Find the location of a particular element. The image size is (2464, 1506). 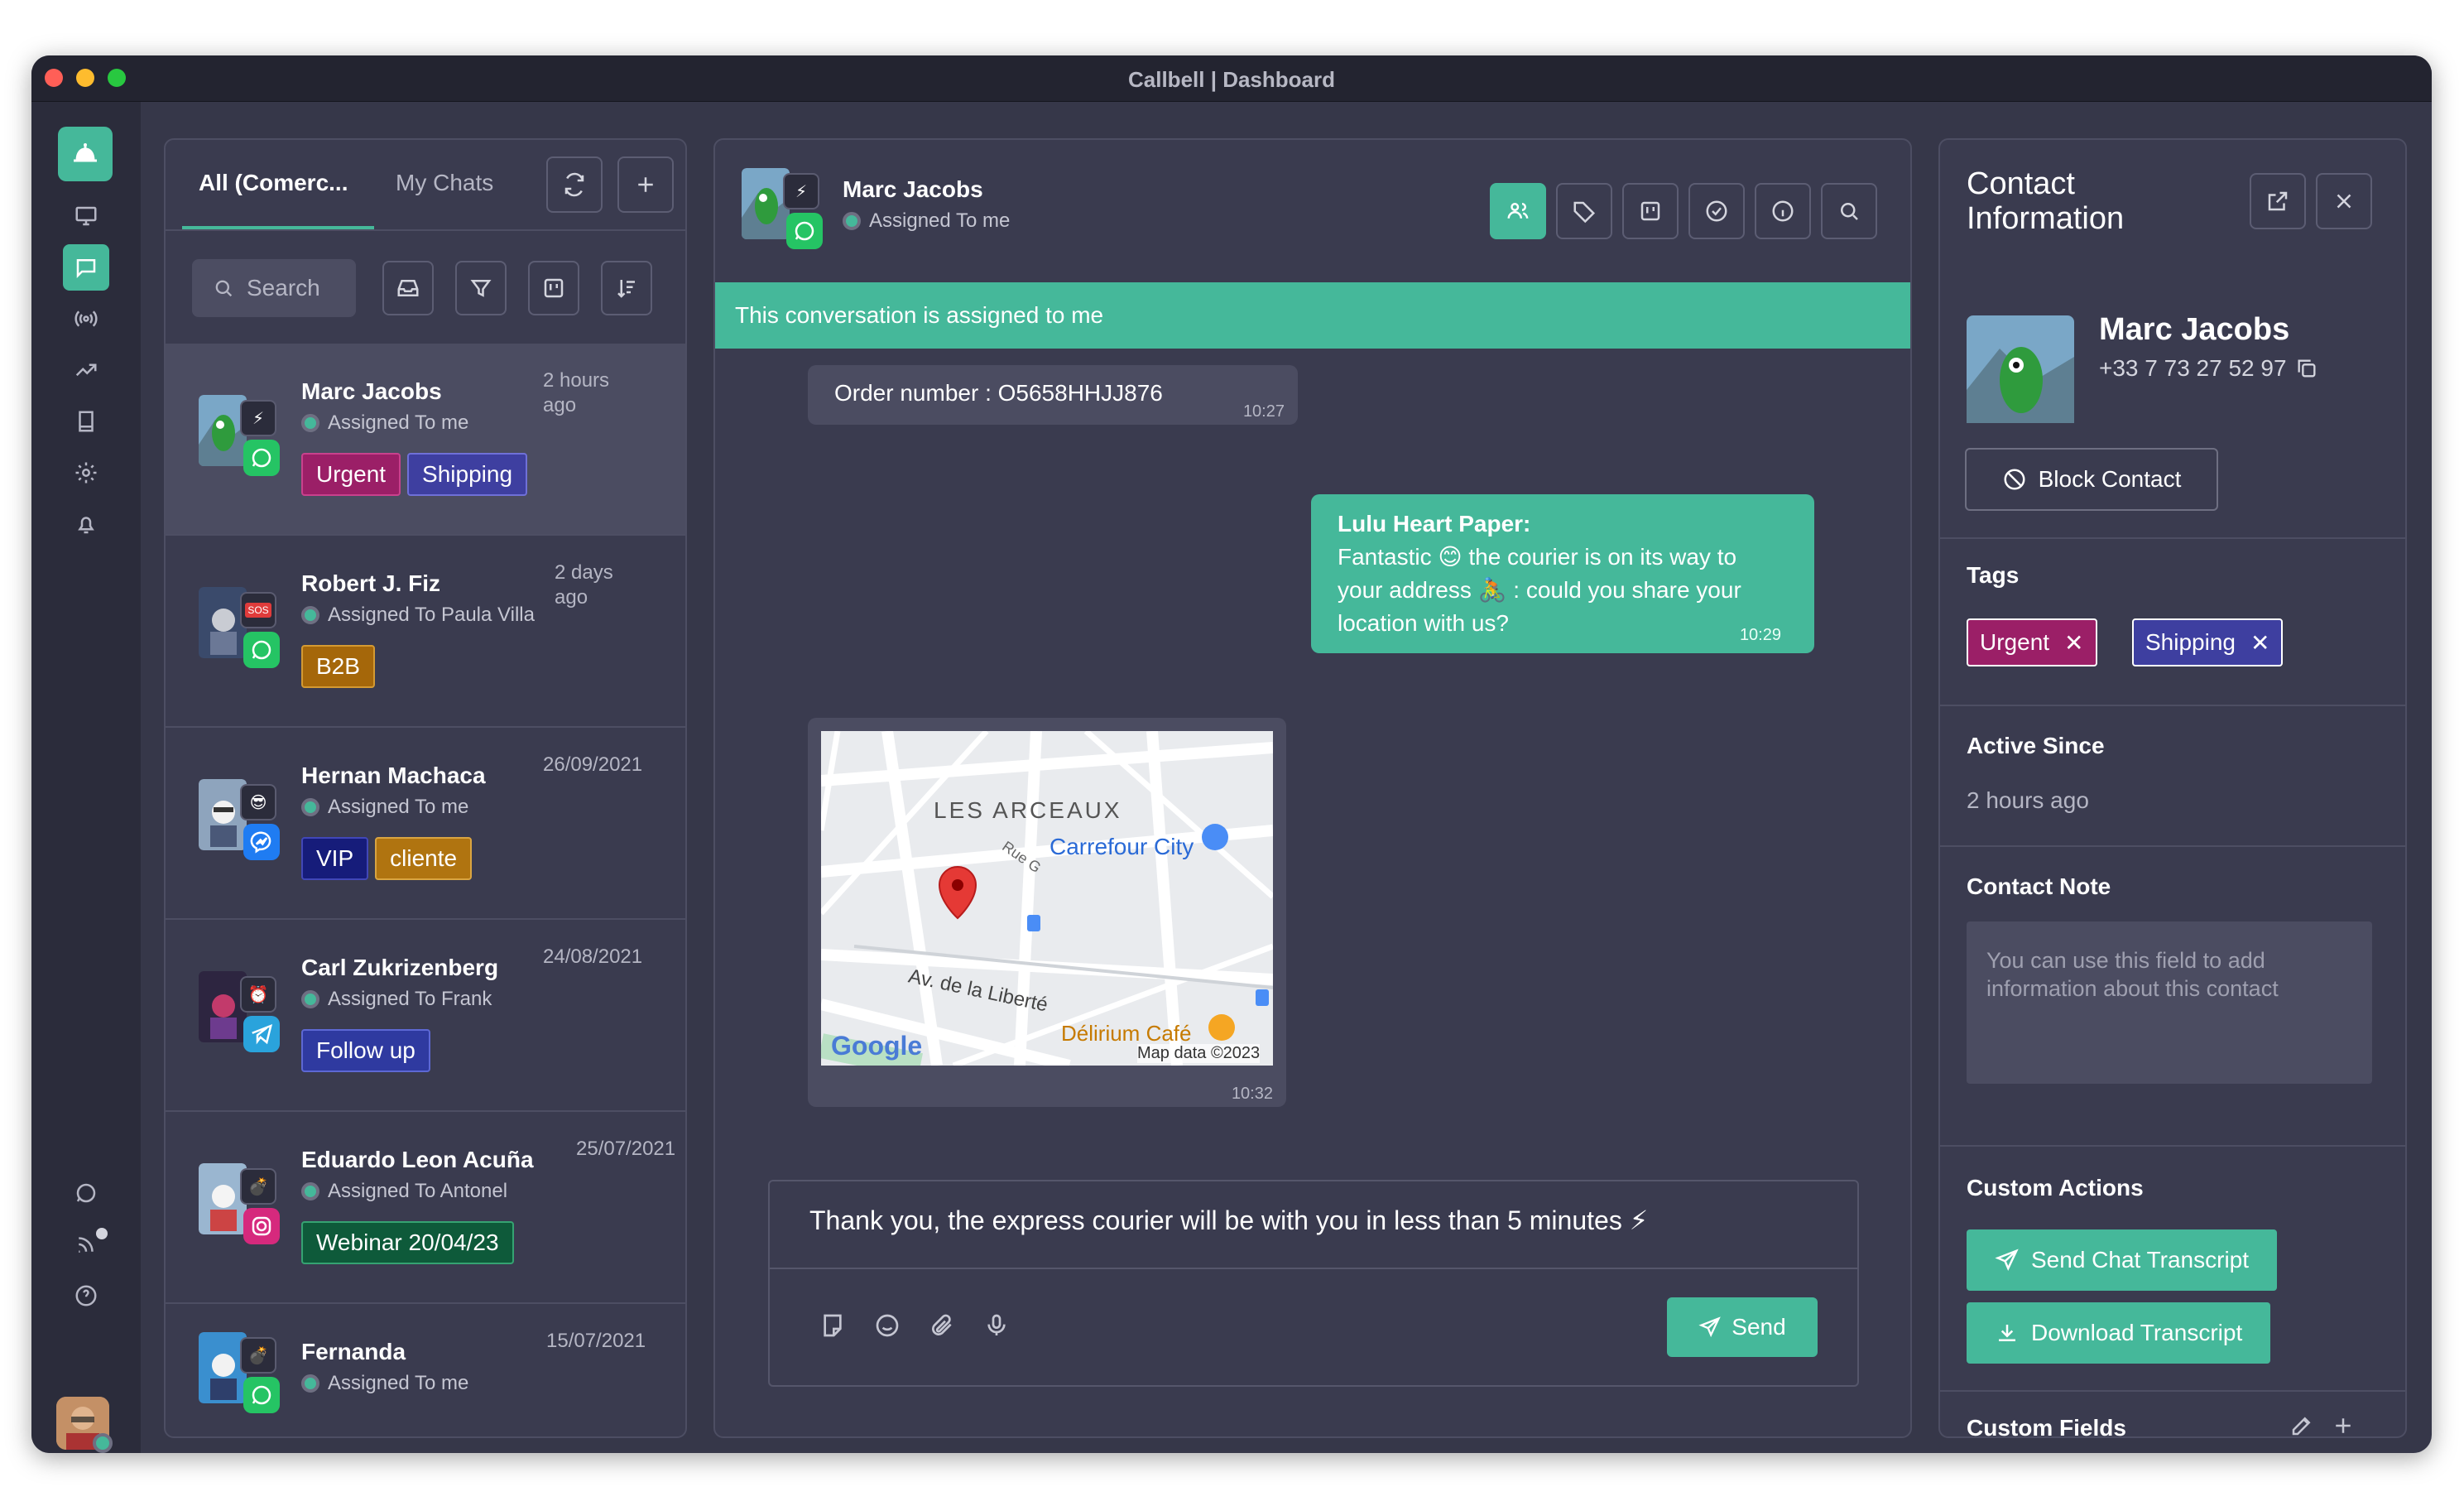

tag-badge: Webinar 20/04/23 is located at coordinates (407, 1242).